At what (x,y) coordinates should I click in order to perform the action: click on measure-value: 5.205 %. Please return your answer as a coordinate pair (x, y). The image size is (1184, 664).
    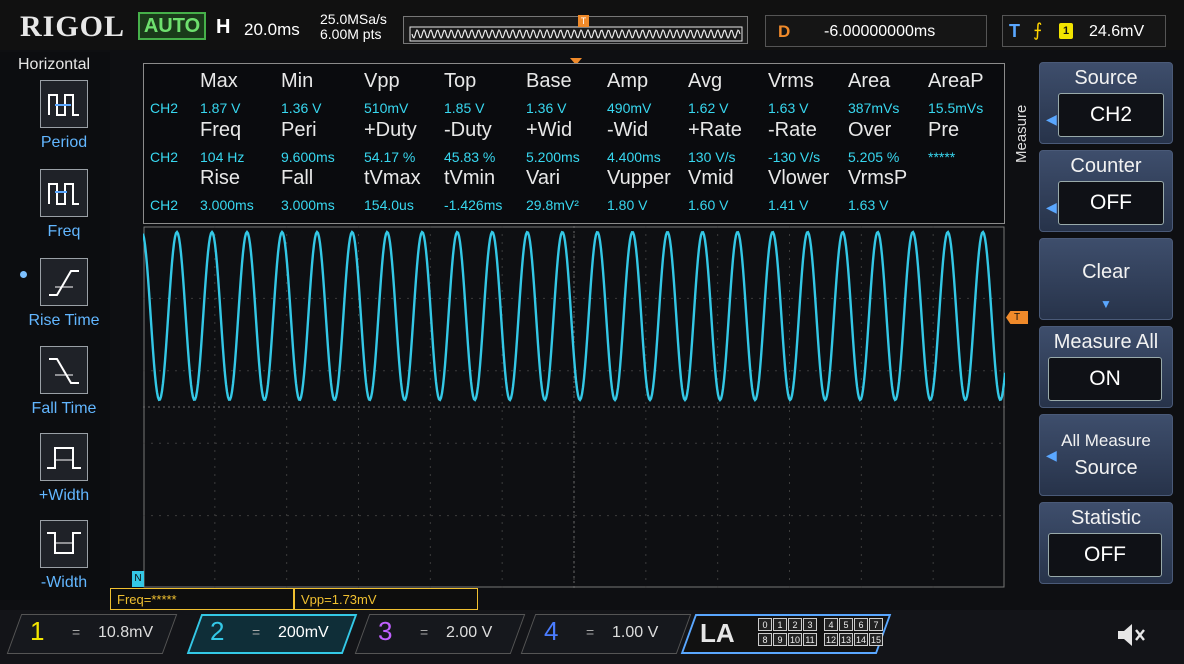
    Looking at the image, I should click on (874, 157).